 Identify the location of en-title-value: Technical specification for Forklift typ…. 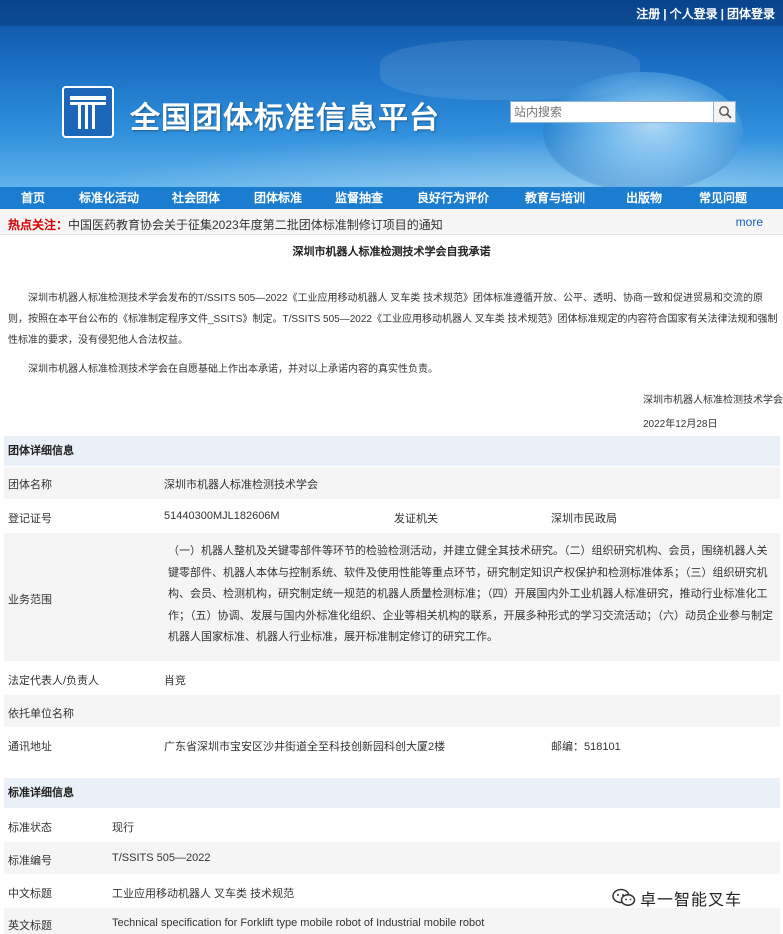
(298, 923).